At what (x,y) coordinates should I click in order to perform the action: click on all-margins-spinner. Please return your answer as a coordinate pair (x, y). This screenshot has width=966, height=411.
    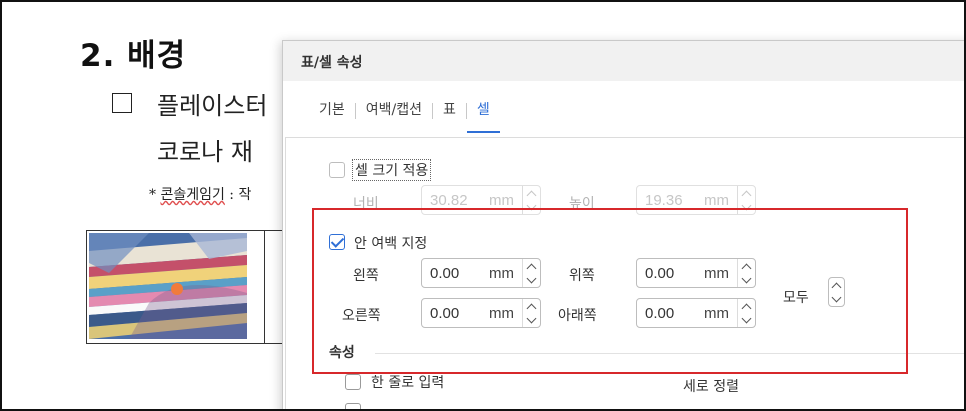
    Looking at the image, I should click on (836, 292).